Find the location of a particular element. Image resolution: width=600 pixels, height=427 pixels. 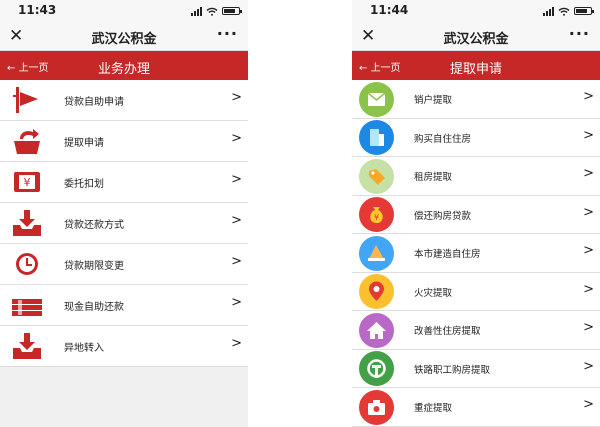

menu-item-self-build: 本市建造自住房 > is located at coordinates (476, 253).